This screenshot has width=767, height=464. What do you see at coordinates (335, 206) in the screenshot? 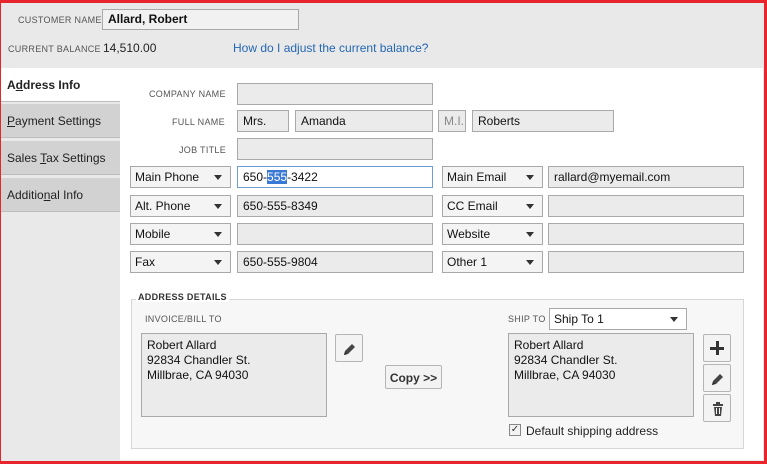
I see `alt-phone-input: 650-555-8349` at bounding box center [335, 206].